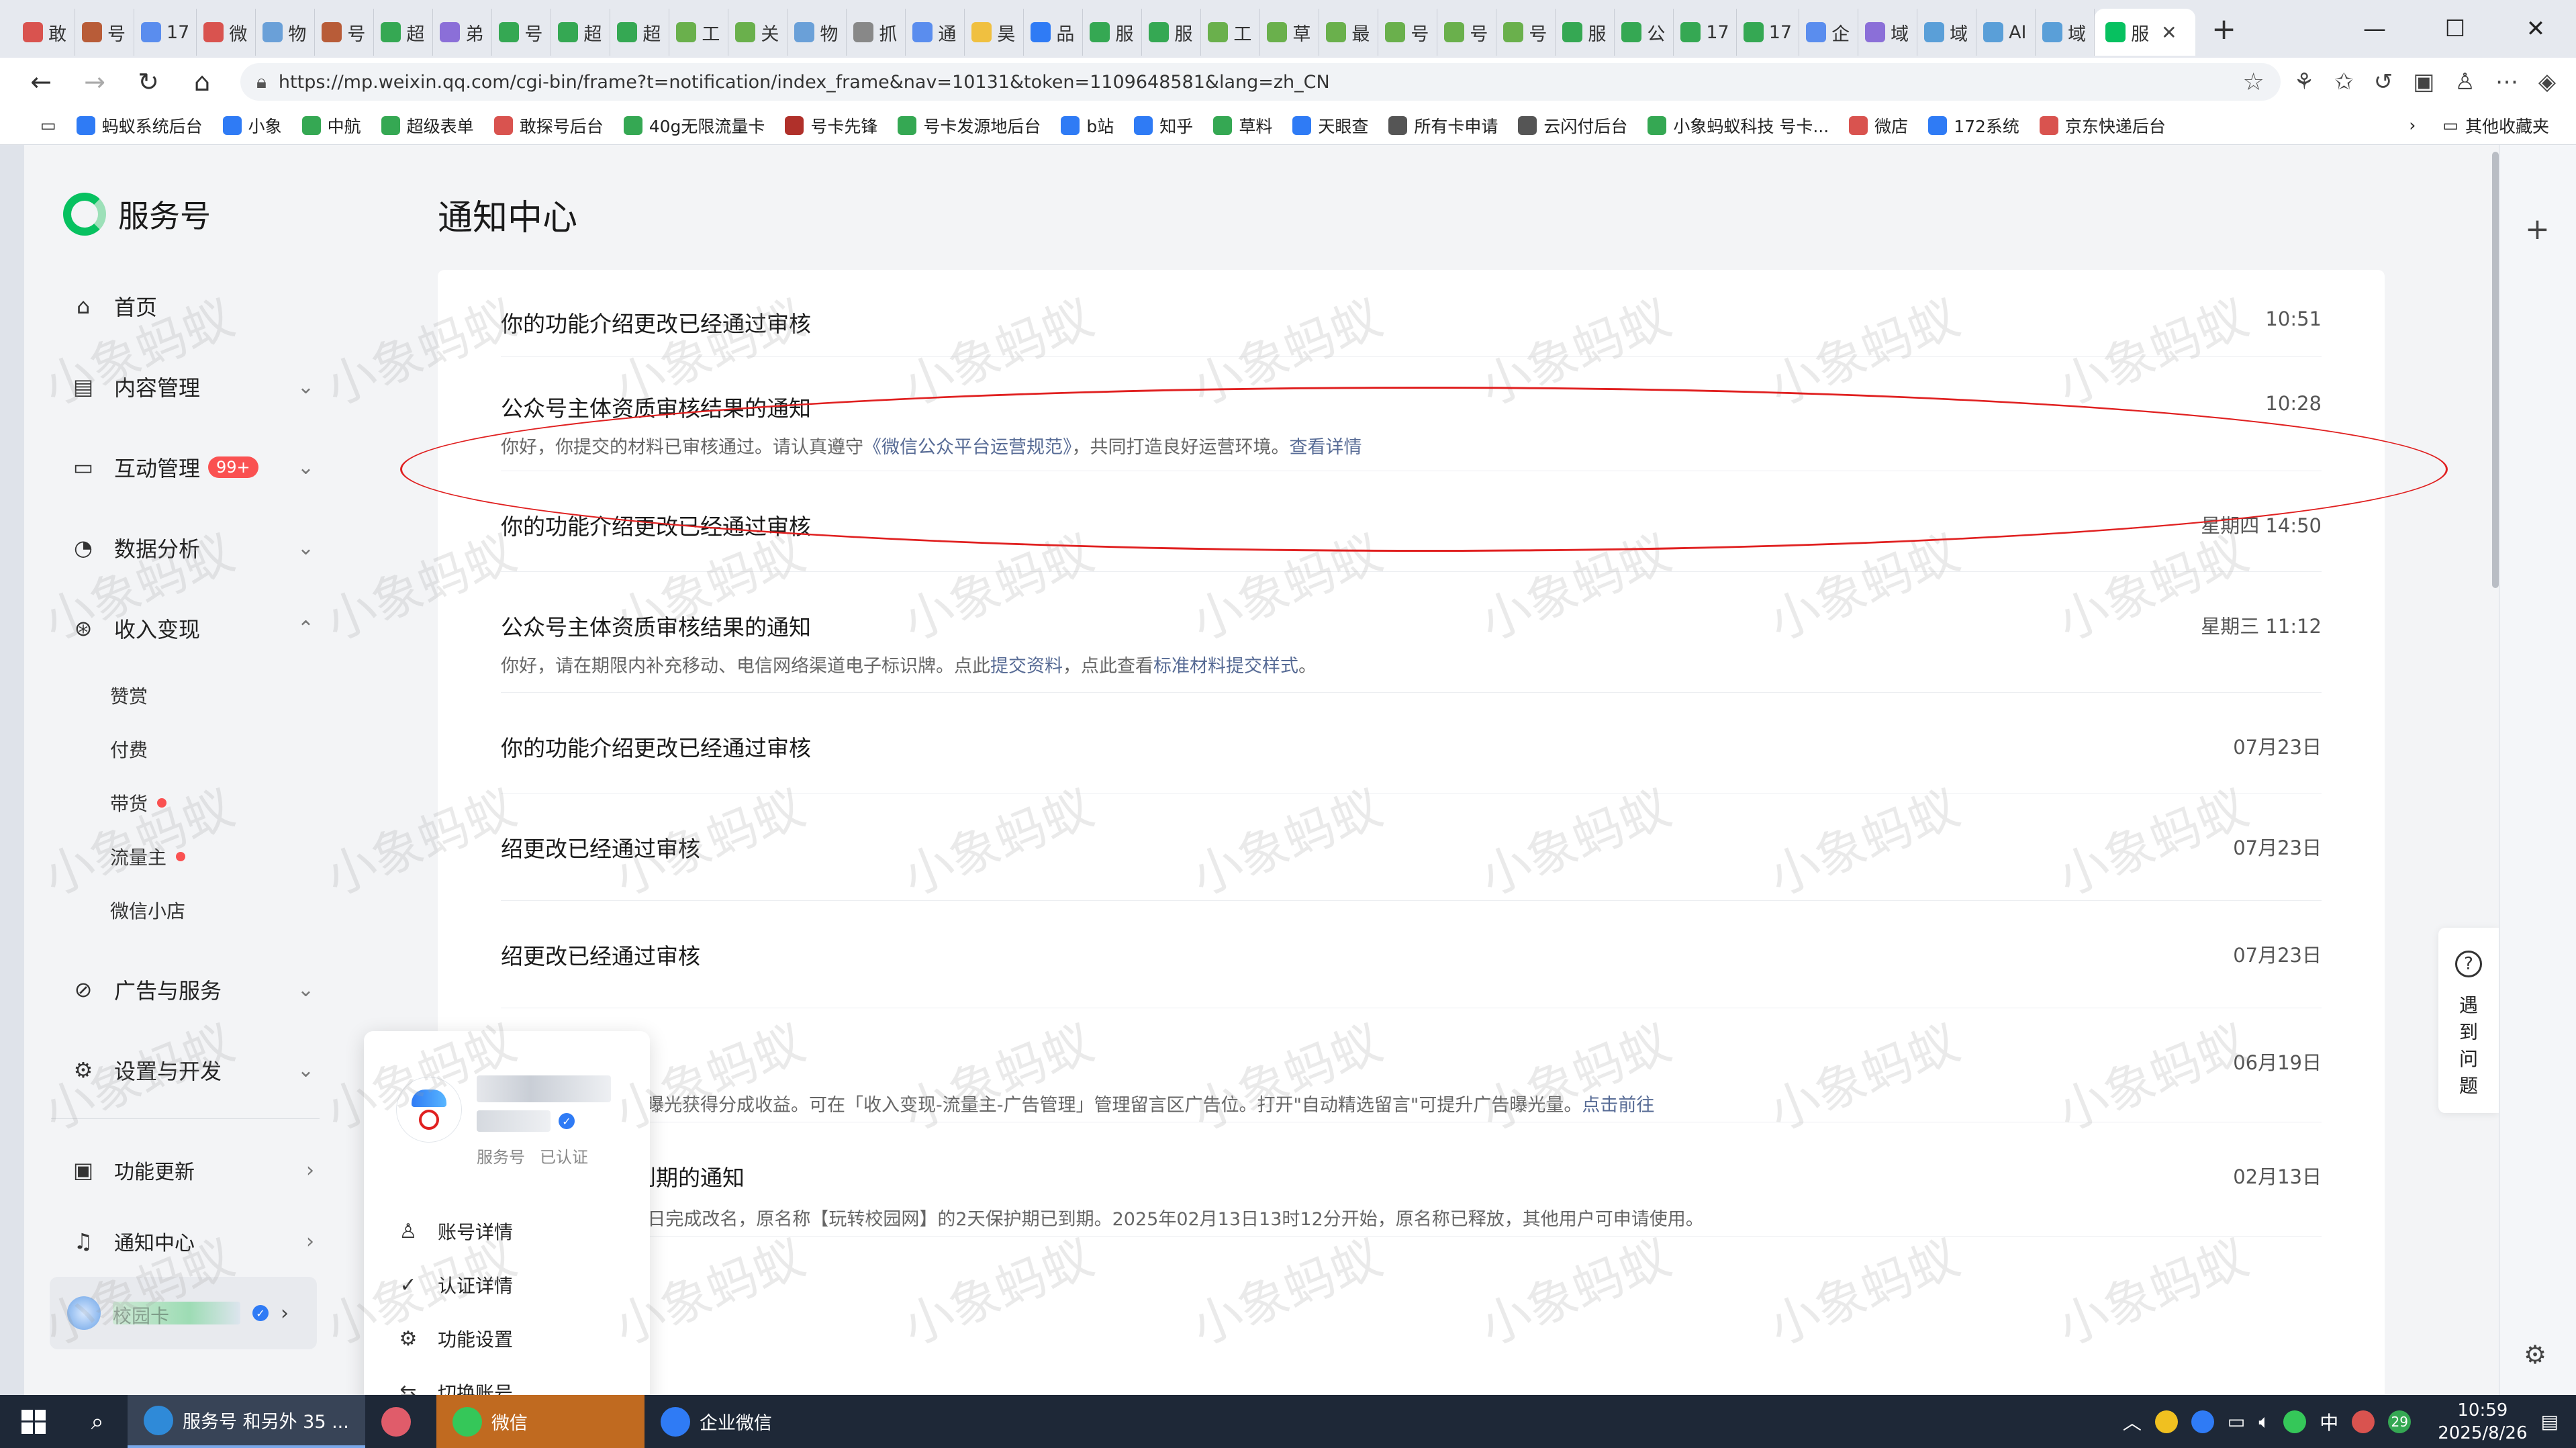  Describe the element at coordinates (182, 856) in the screenshot. I see `sidebar-subitem: 流量主` at that location.